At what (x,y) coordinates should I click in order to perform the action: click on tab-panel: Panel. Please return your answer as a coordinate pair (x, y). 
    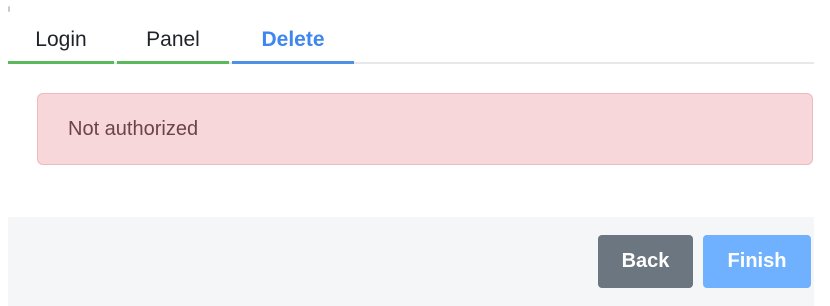
    Looking at the image, I should click on (173, 41).